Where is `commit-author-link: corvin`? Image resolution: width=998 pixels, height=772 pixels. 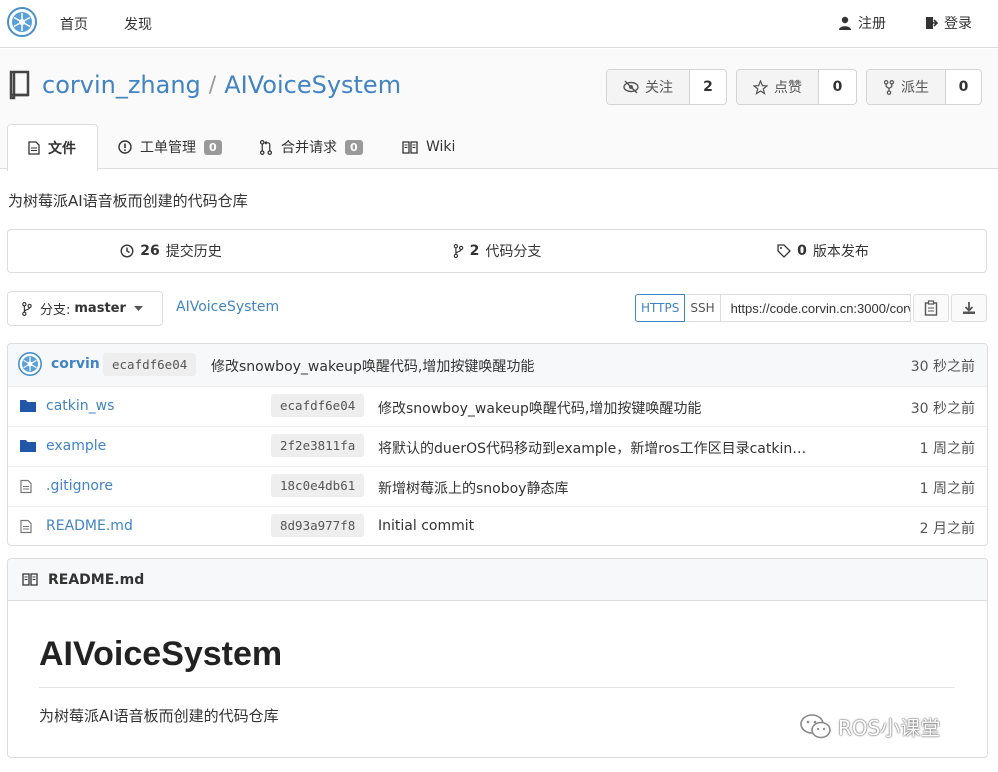
commit-author-link: corvin is located at coordinates (75, 364).